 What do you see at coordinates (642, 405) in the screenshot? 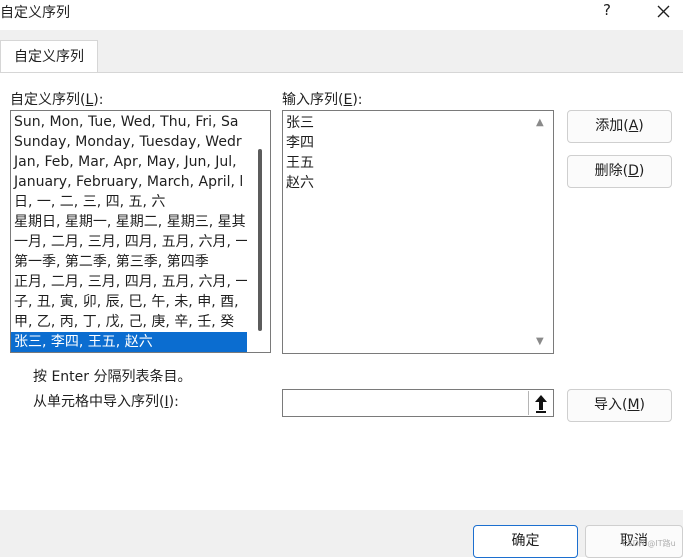
I see `import-button-suffix: )` at bounding box center [642, 405].